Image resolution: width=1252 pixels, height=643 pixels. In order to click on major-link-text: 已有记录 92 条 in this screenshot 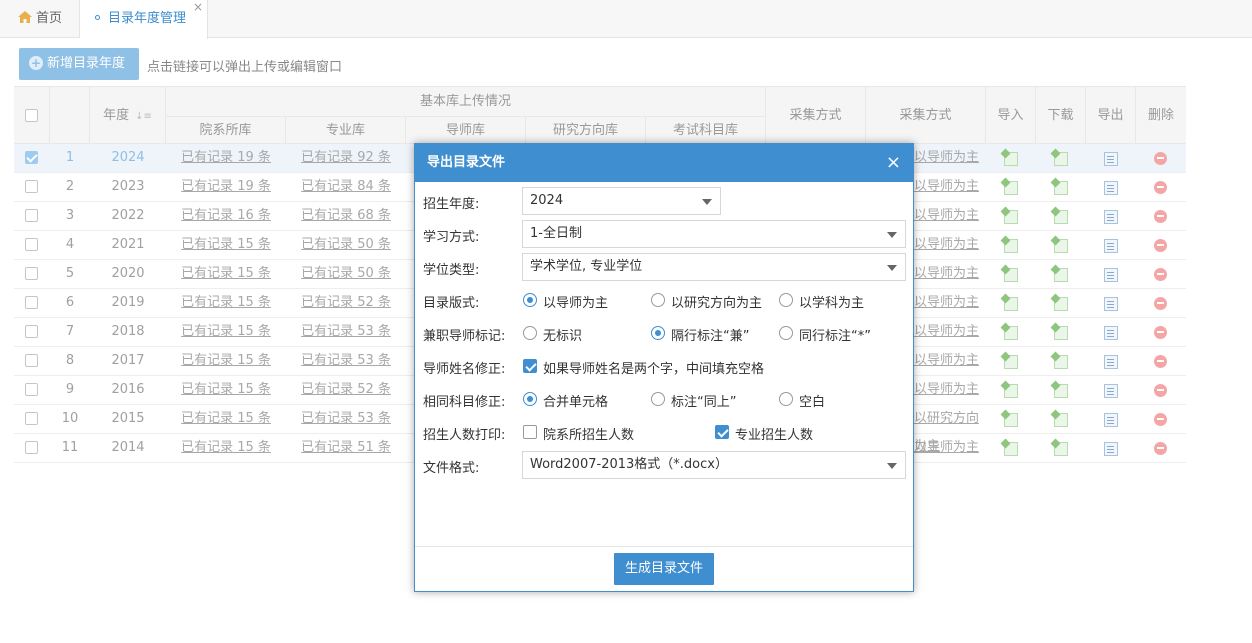, I will do `click(346, 157)`.